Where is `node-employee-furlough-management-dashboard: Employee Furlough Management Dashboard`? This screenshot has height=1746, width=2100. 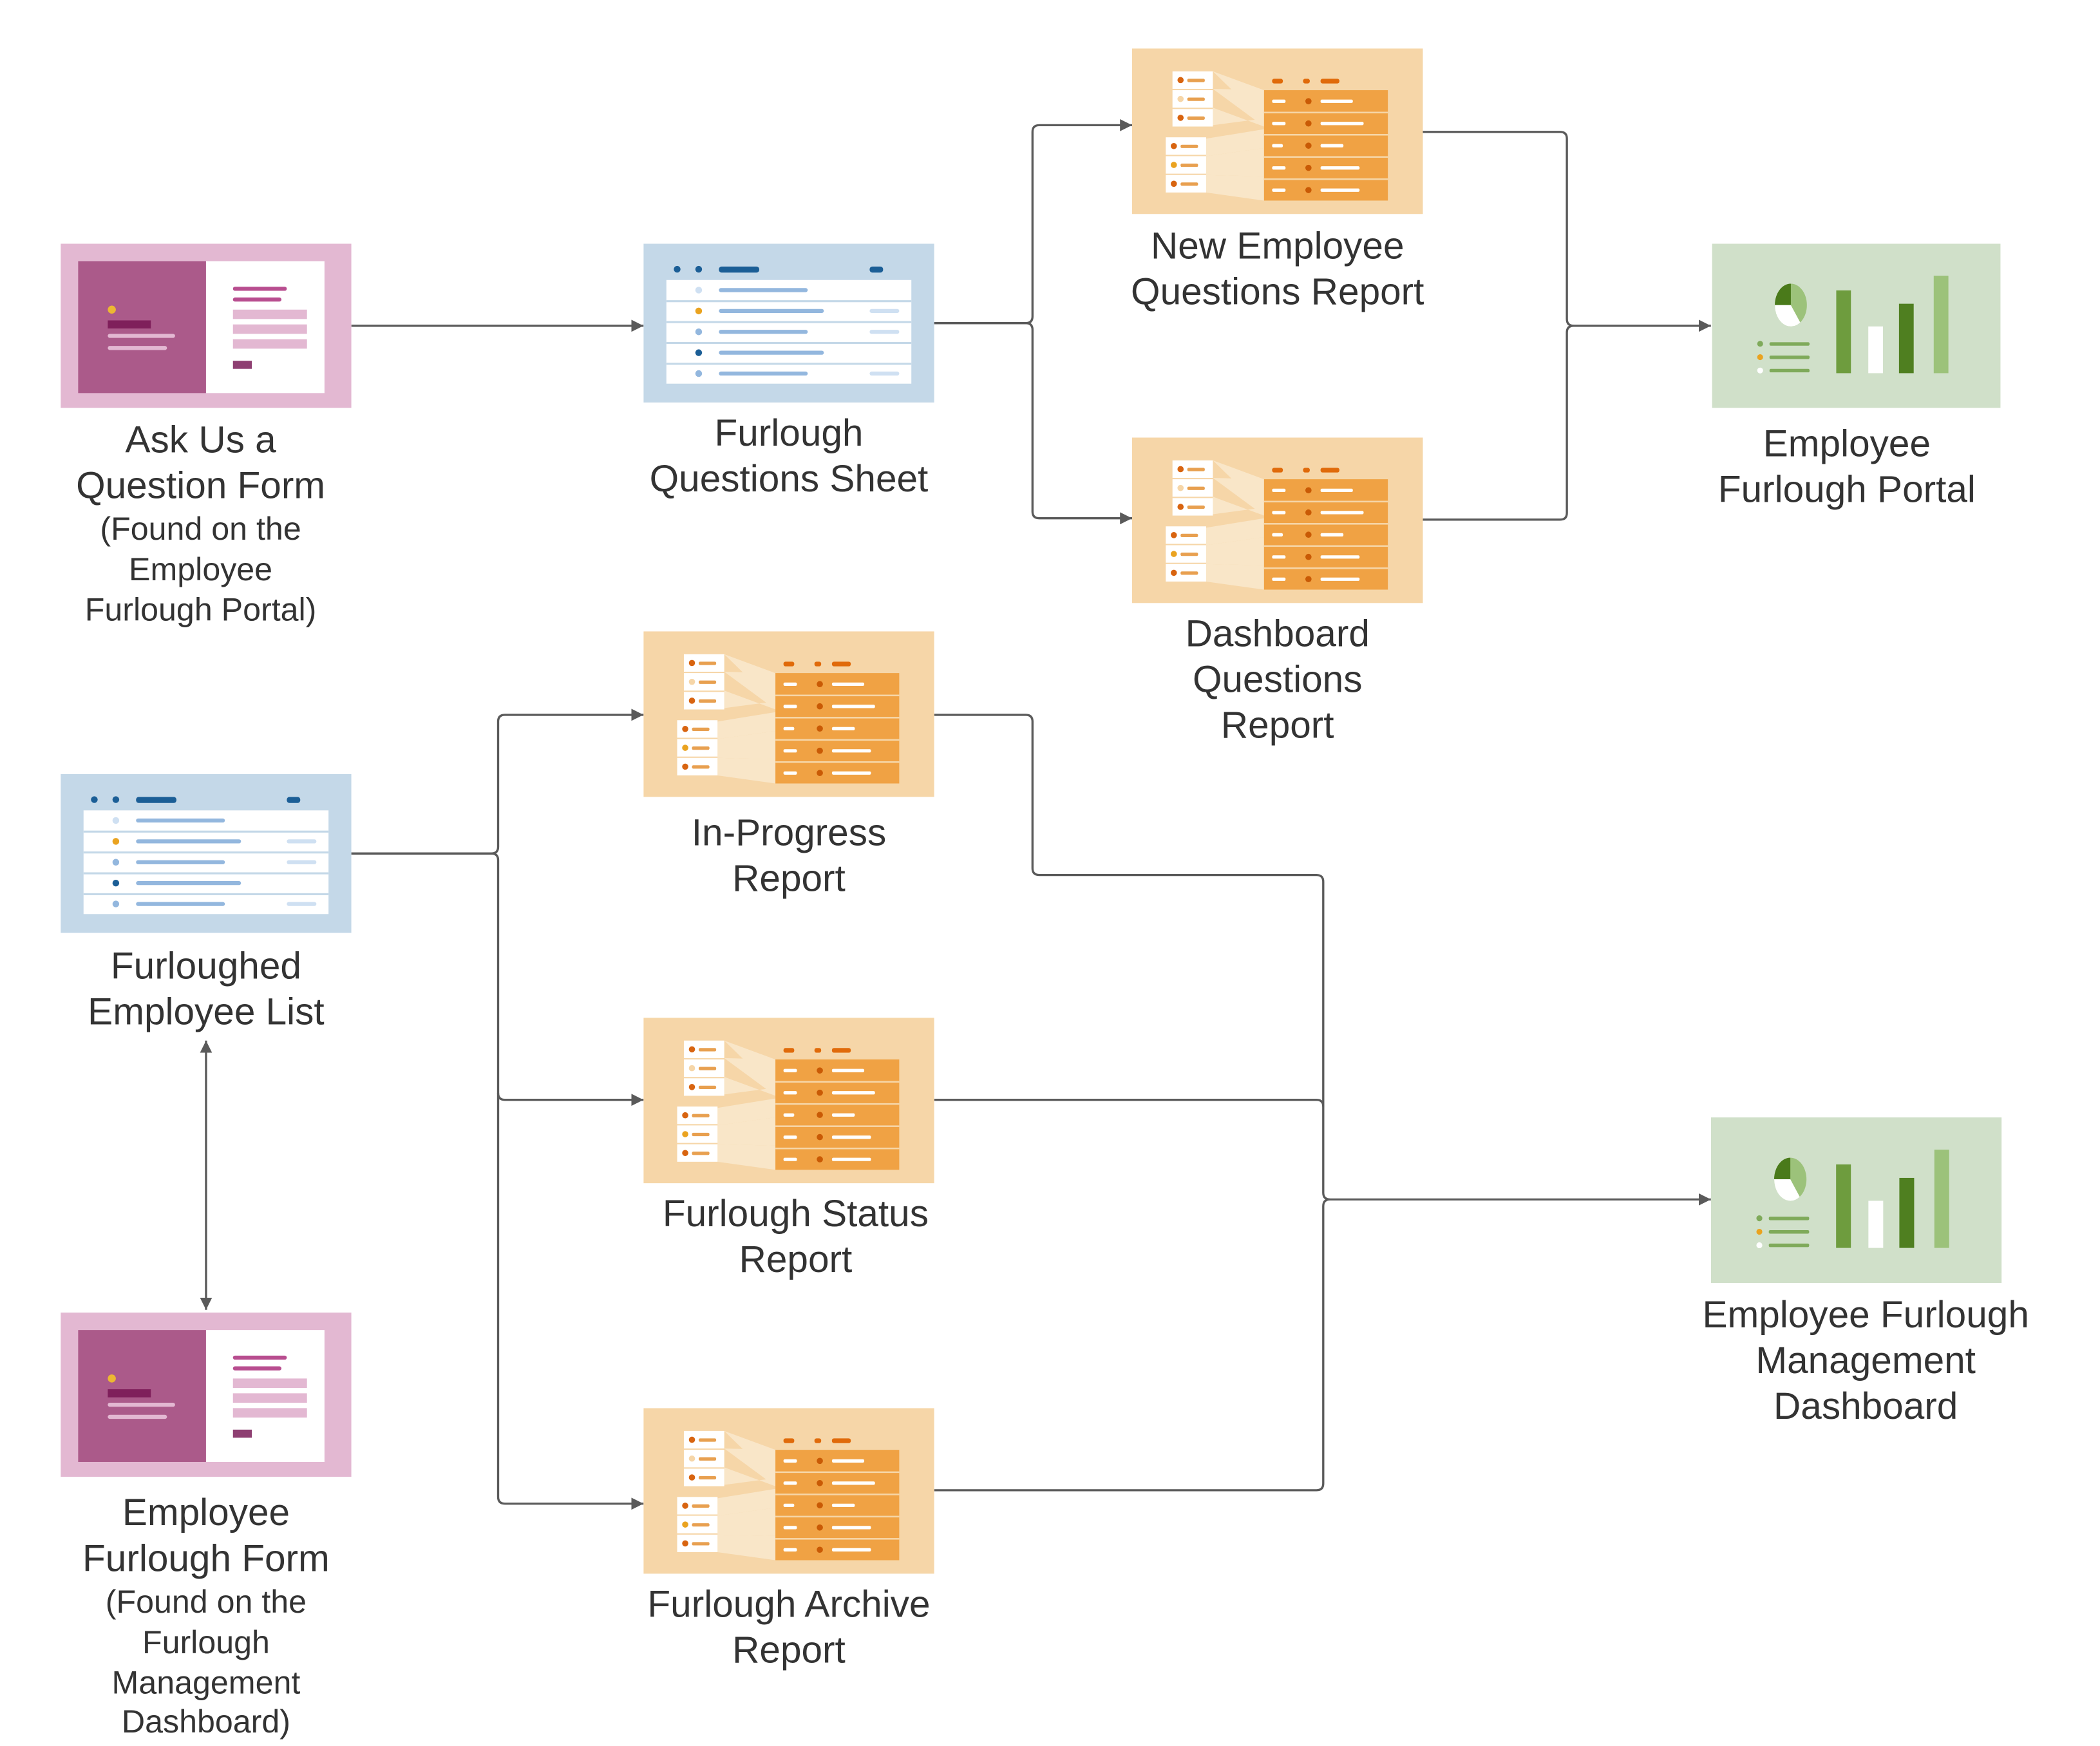
node-employee-furlough-management-dashboard: Employee Furlough Management Dashboard is located at coordinates (1866, 1272).